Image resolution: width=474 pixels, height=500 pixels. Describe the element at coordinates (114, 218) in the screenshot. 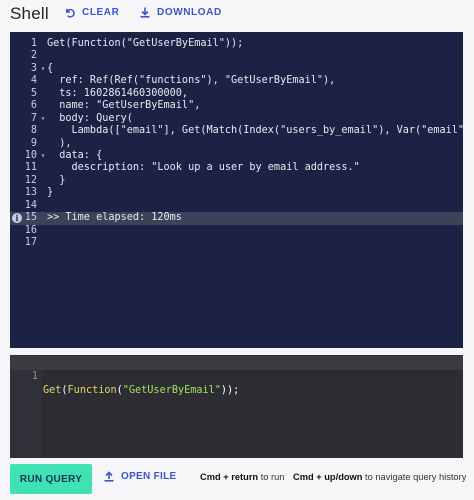

I see `line-content: >> Time elapsed: 120ms` at that location.